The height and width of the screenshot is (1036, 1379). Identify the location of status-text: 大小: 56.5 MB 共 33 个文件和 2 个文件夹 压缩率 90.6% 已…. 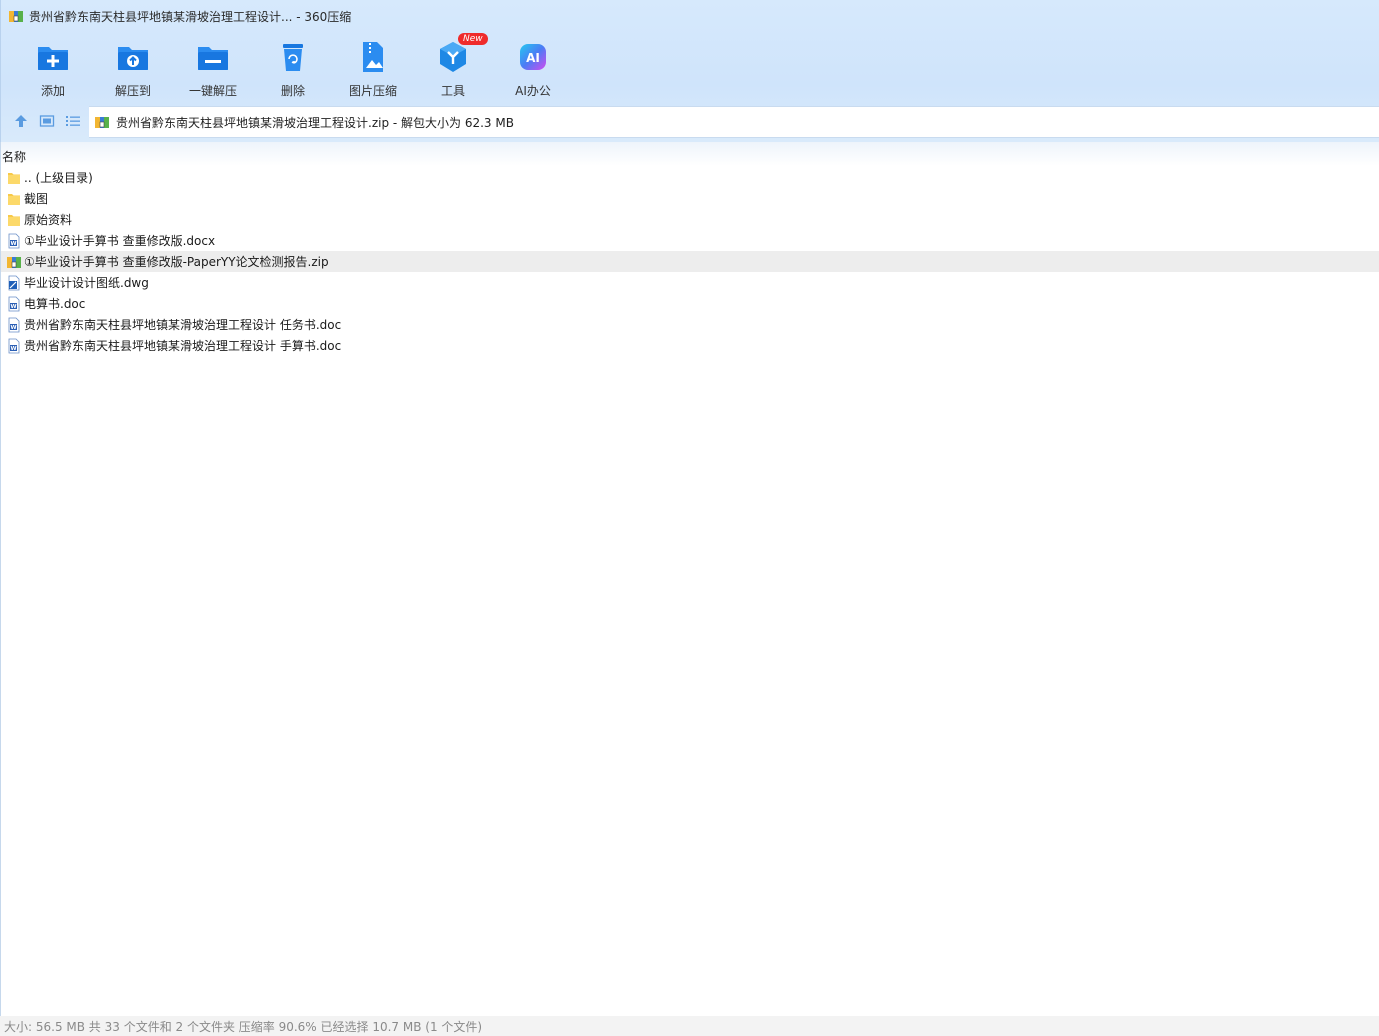
(243, 1026).